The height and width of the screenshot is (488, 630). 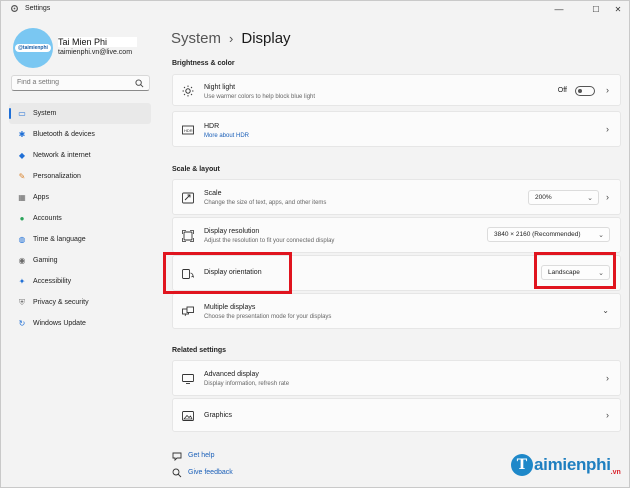 What do you see at coordinates (231, 374) in the screenshot?
I see `advanced-display-title: Advanced display` at bounding box center [231, 374].